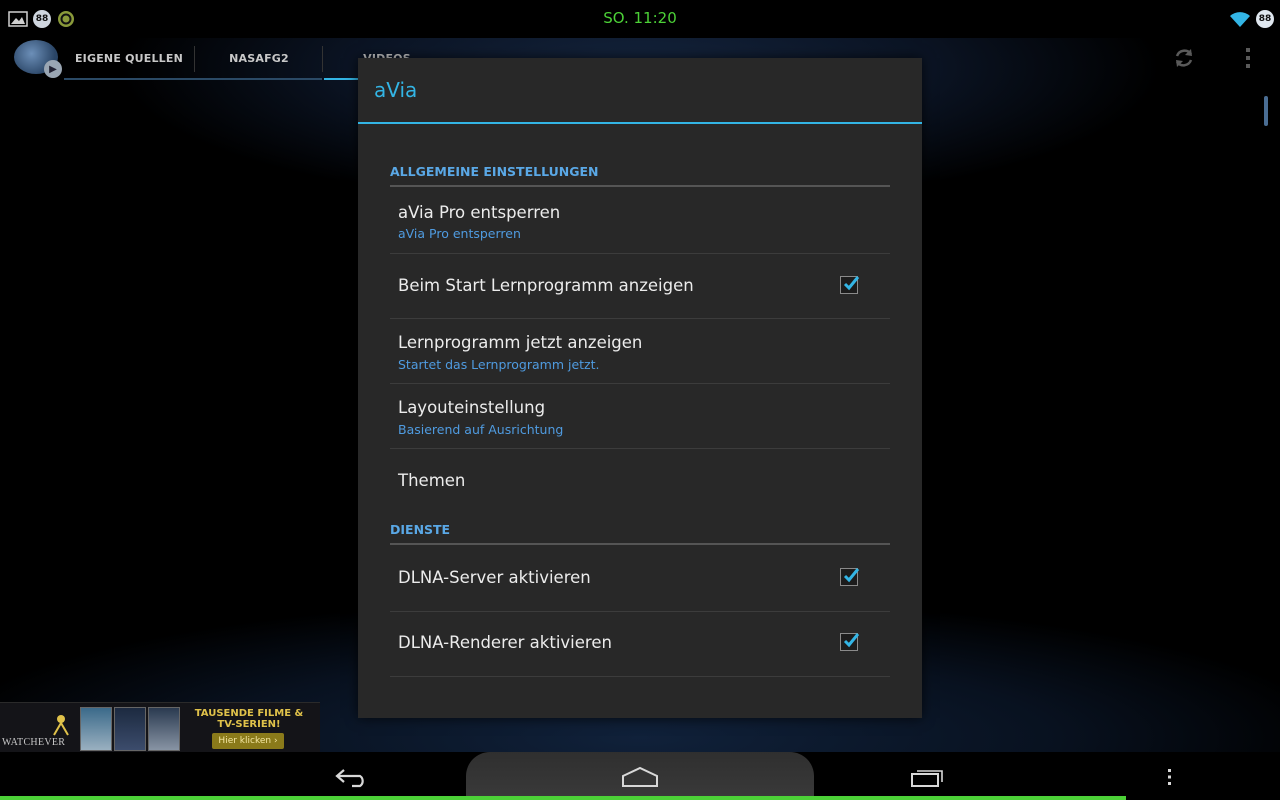  I want to click on refresh-icon, so click(1184, 58).